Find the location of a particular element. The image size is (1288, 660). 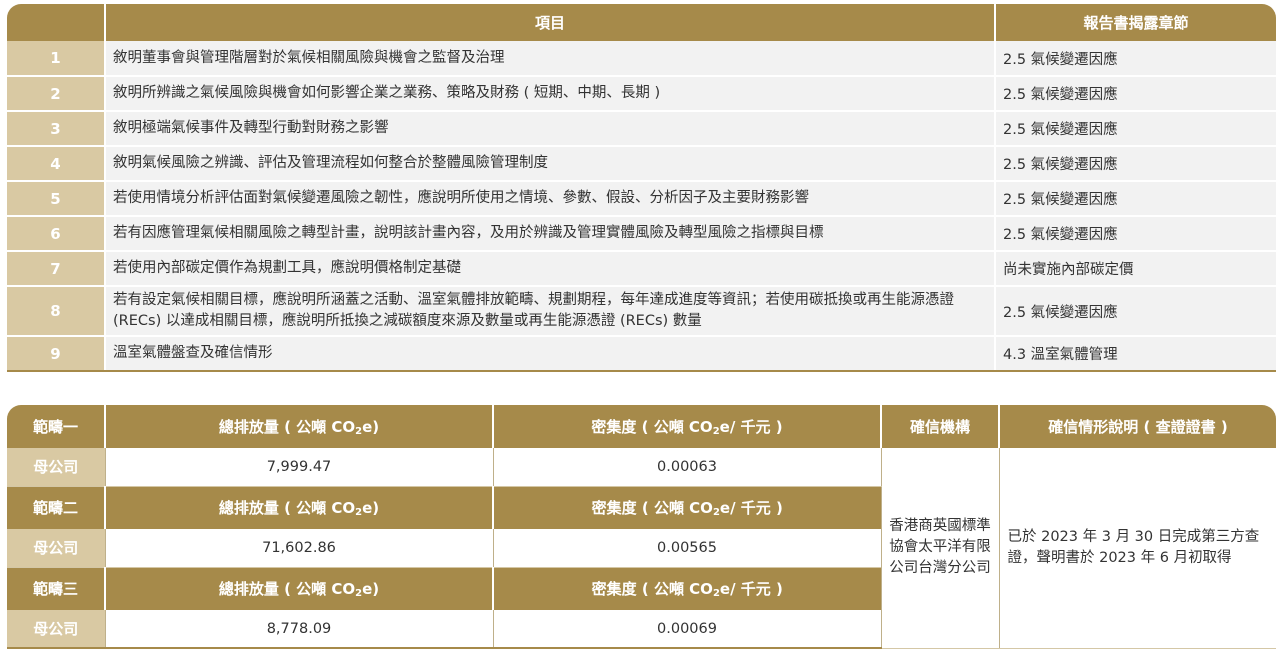

row-item: 溫室氣體盤查及確信情形 is located at coordinates (549, 354).